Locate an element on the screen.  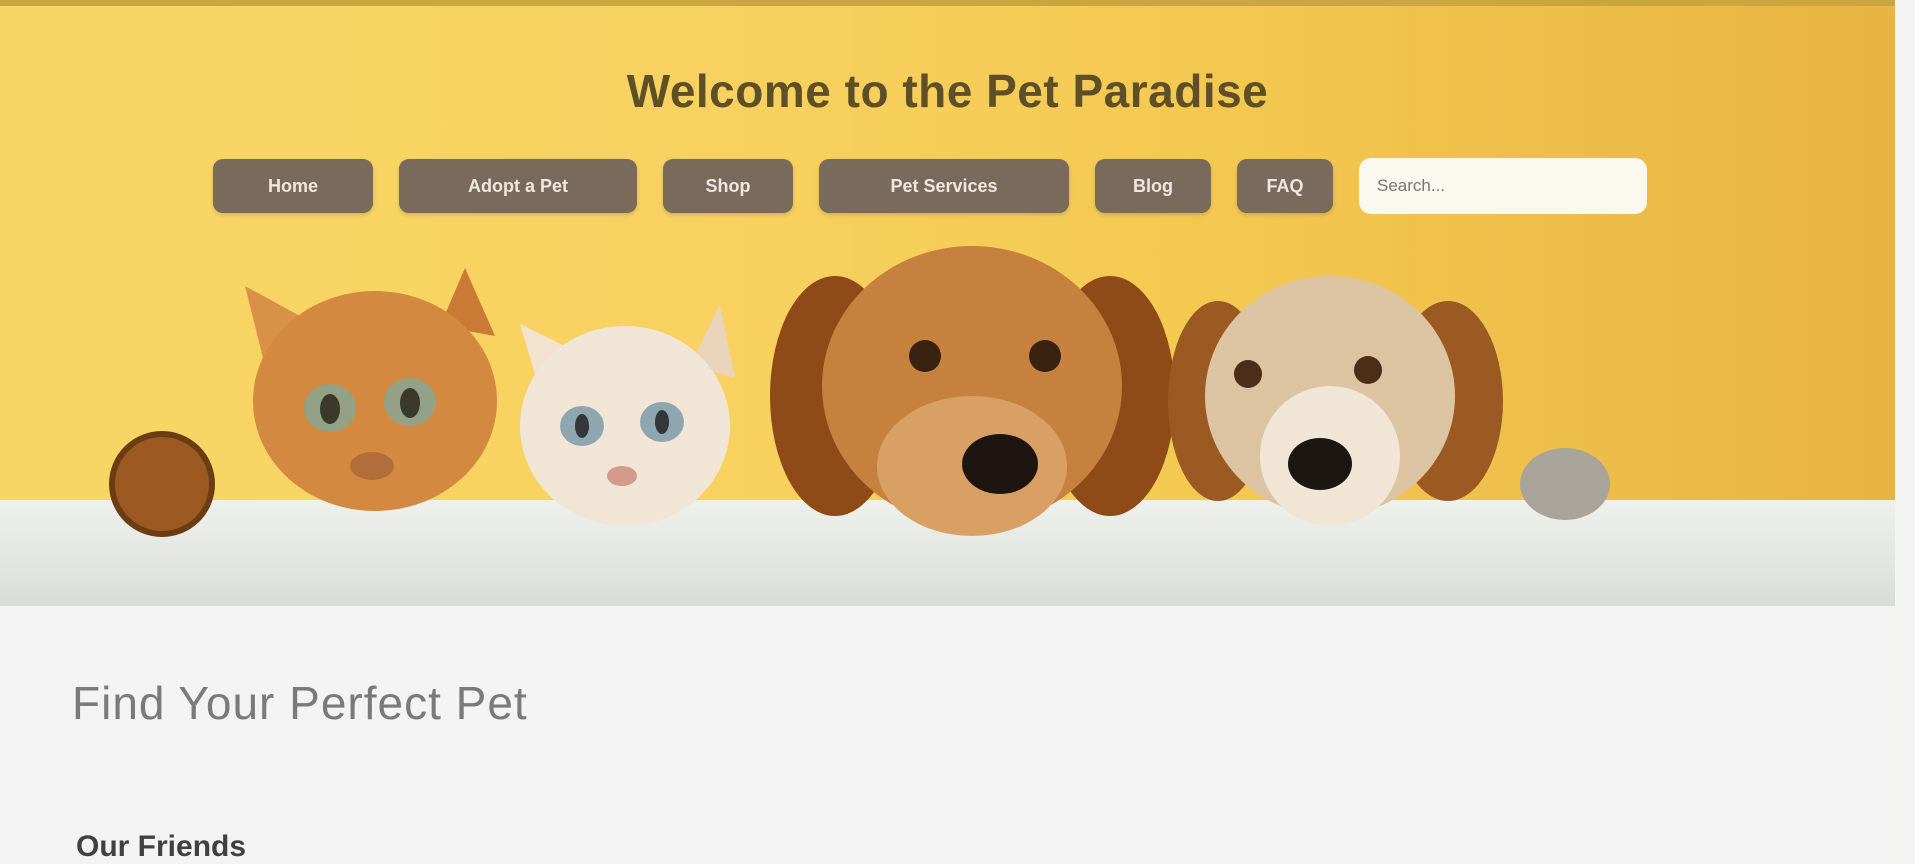
white-kitten-image is located at coordinates (627, 415).